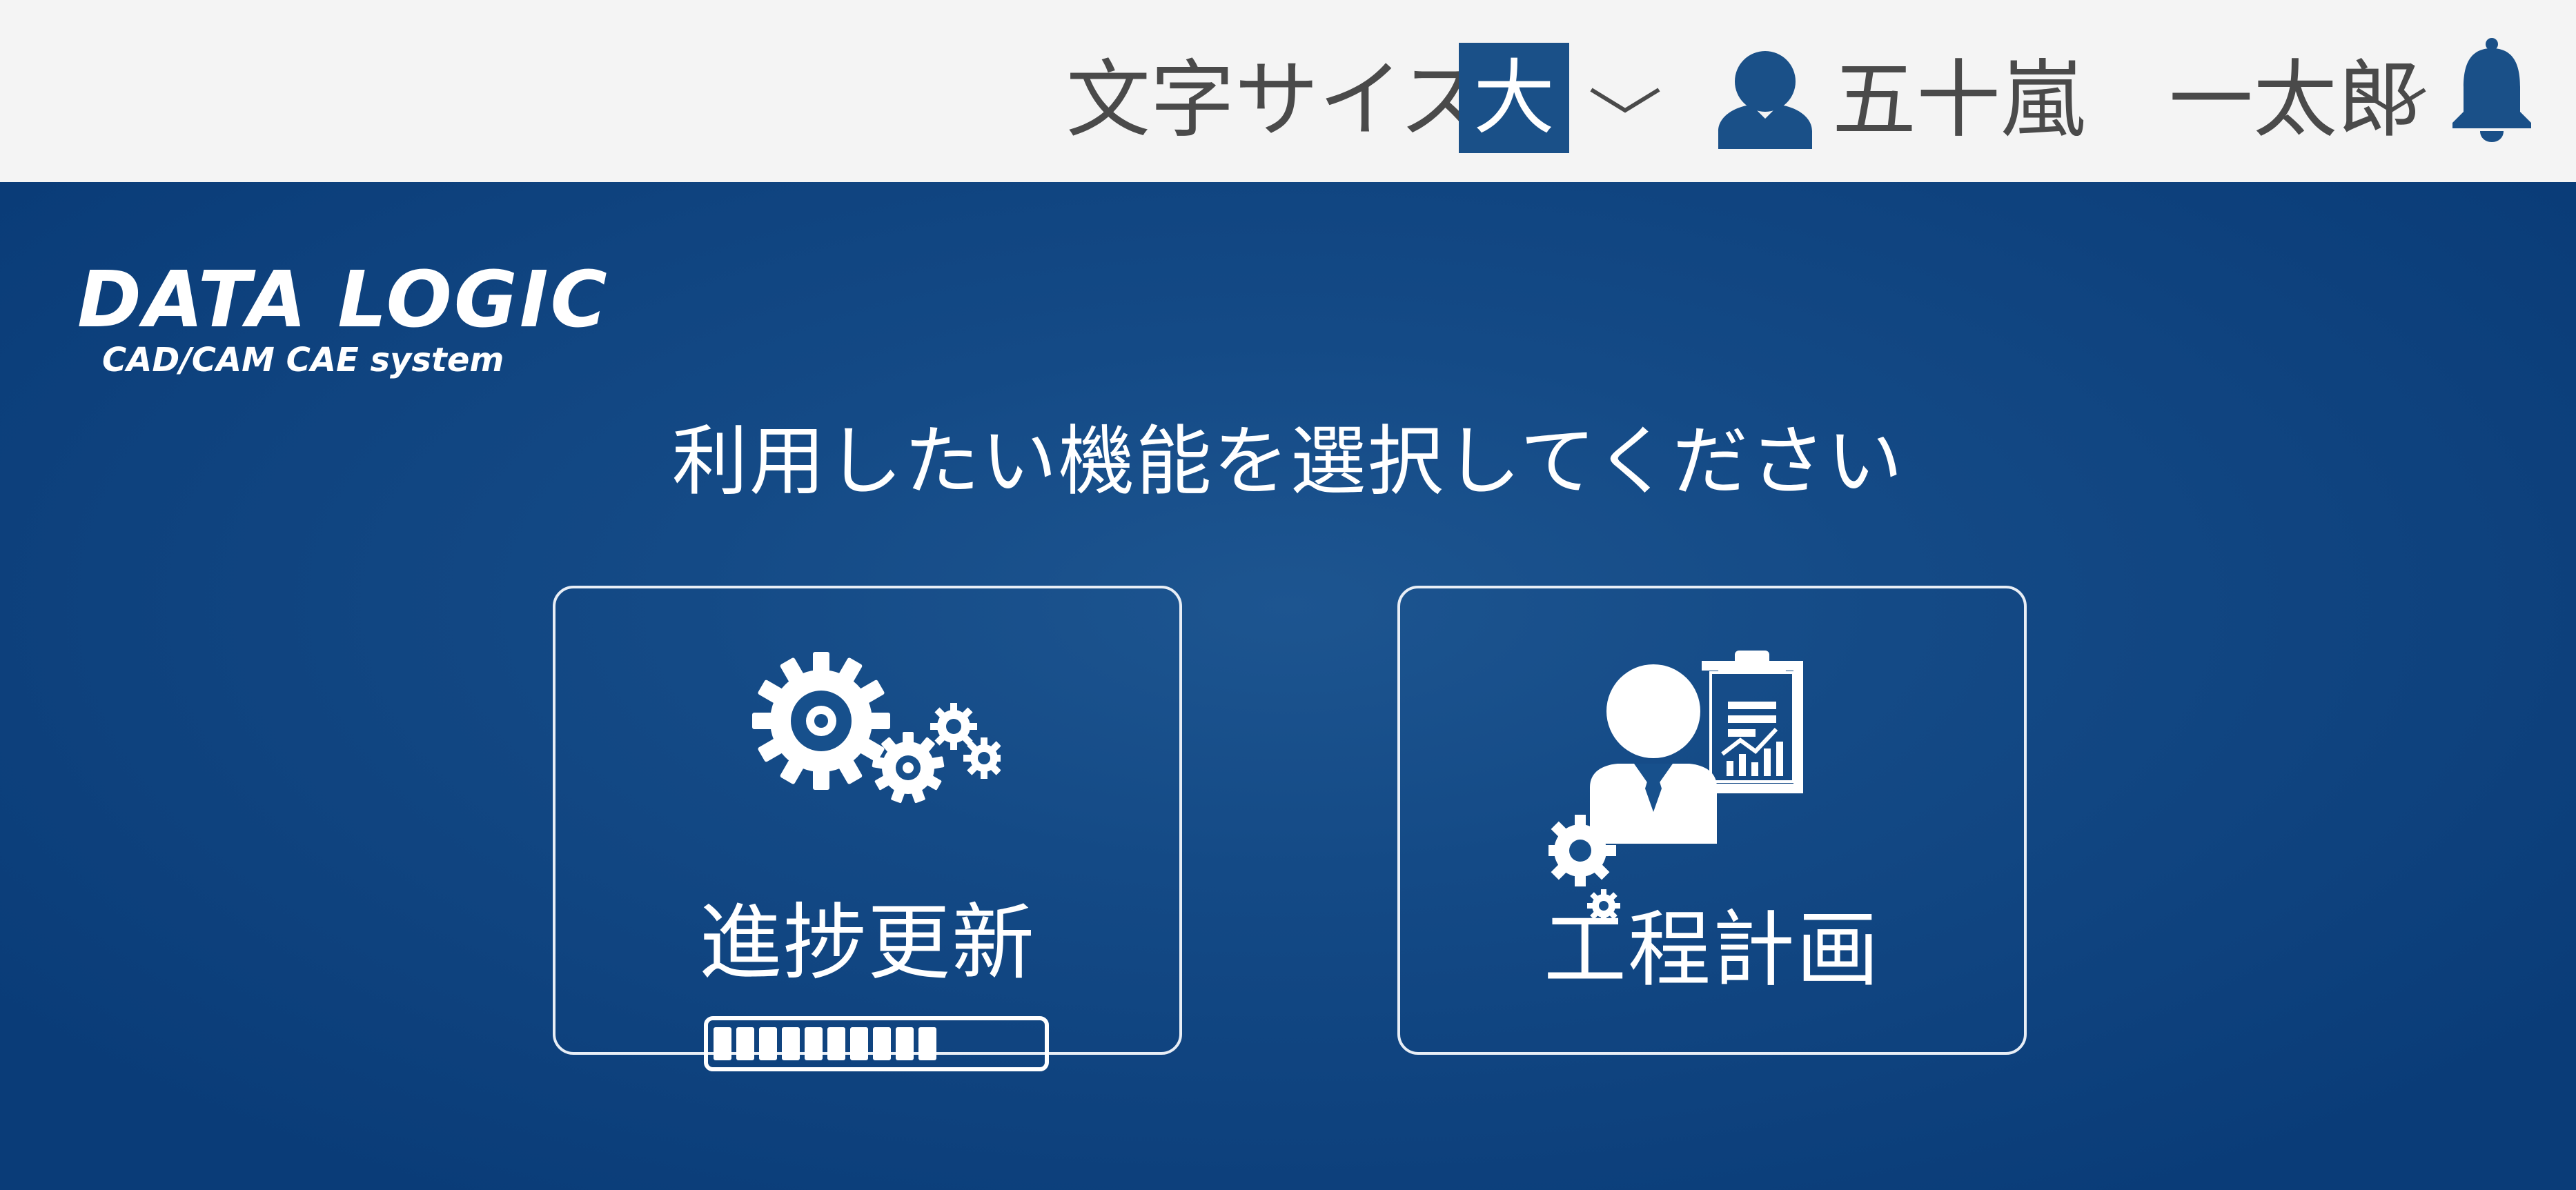 Image resolution: width=2576 pixels, height=1190 pixels. Describe the element at coordinates (2491, 89) in the screenshot. I see `bell-icon` at that location.